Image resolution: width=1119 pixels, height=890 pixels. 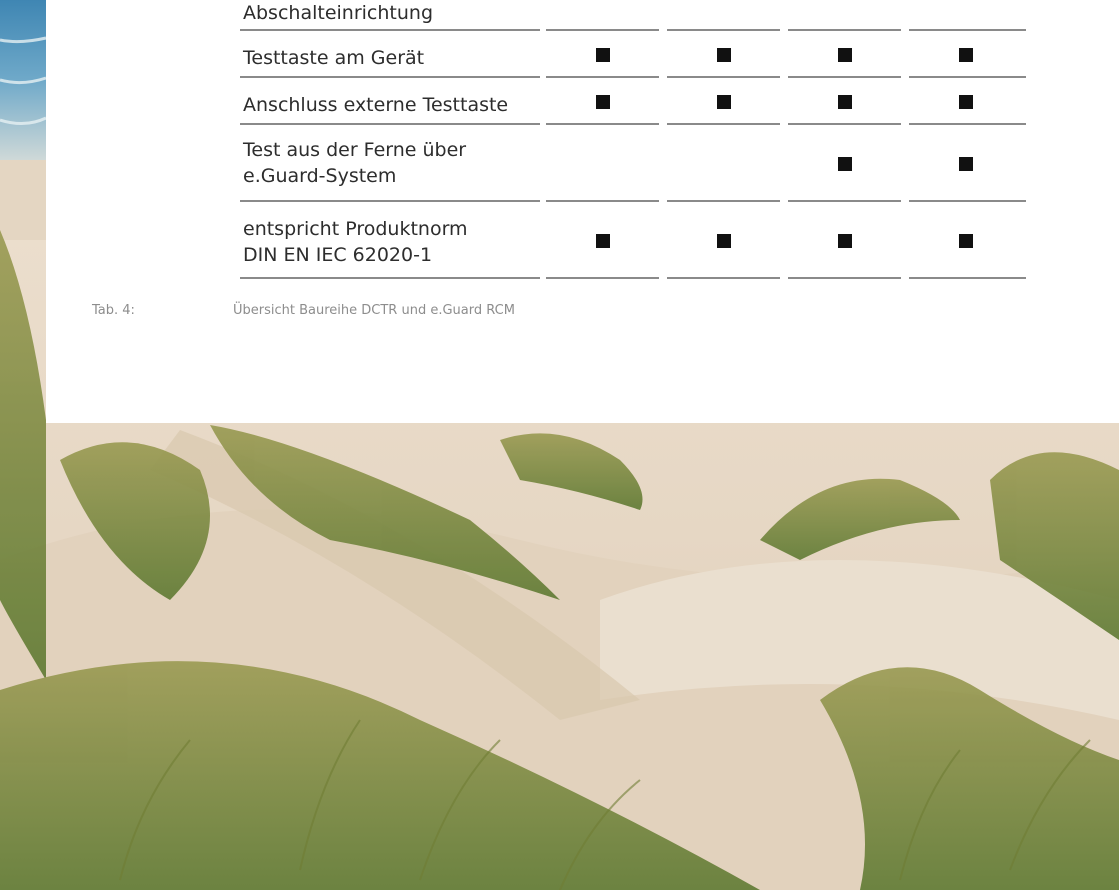 I want to click on row-label: Test aus der Ferne über e.Guard-System, so click(x=388, y=163).